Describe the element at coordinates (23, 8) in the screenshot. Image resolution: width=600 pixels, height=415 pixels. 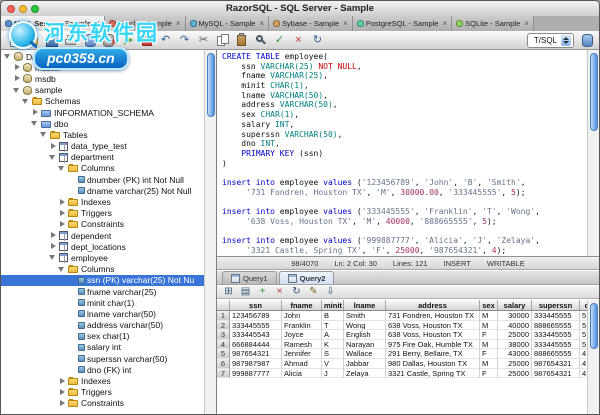
I see `minimize-button` at that location.